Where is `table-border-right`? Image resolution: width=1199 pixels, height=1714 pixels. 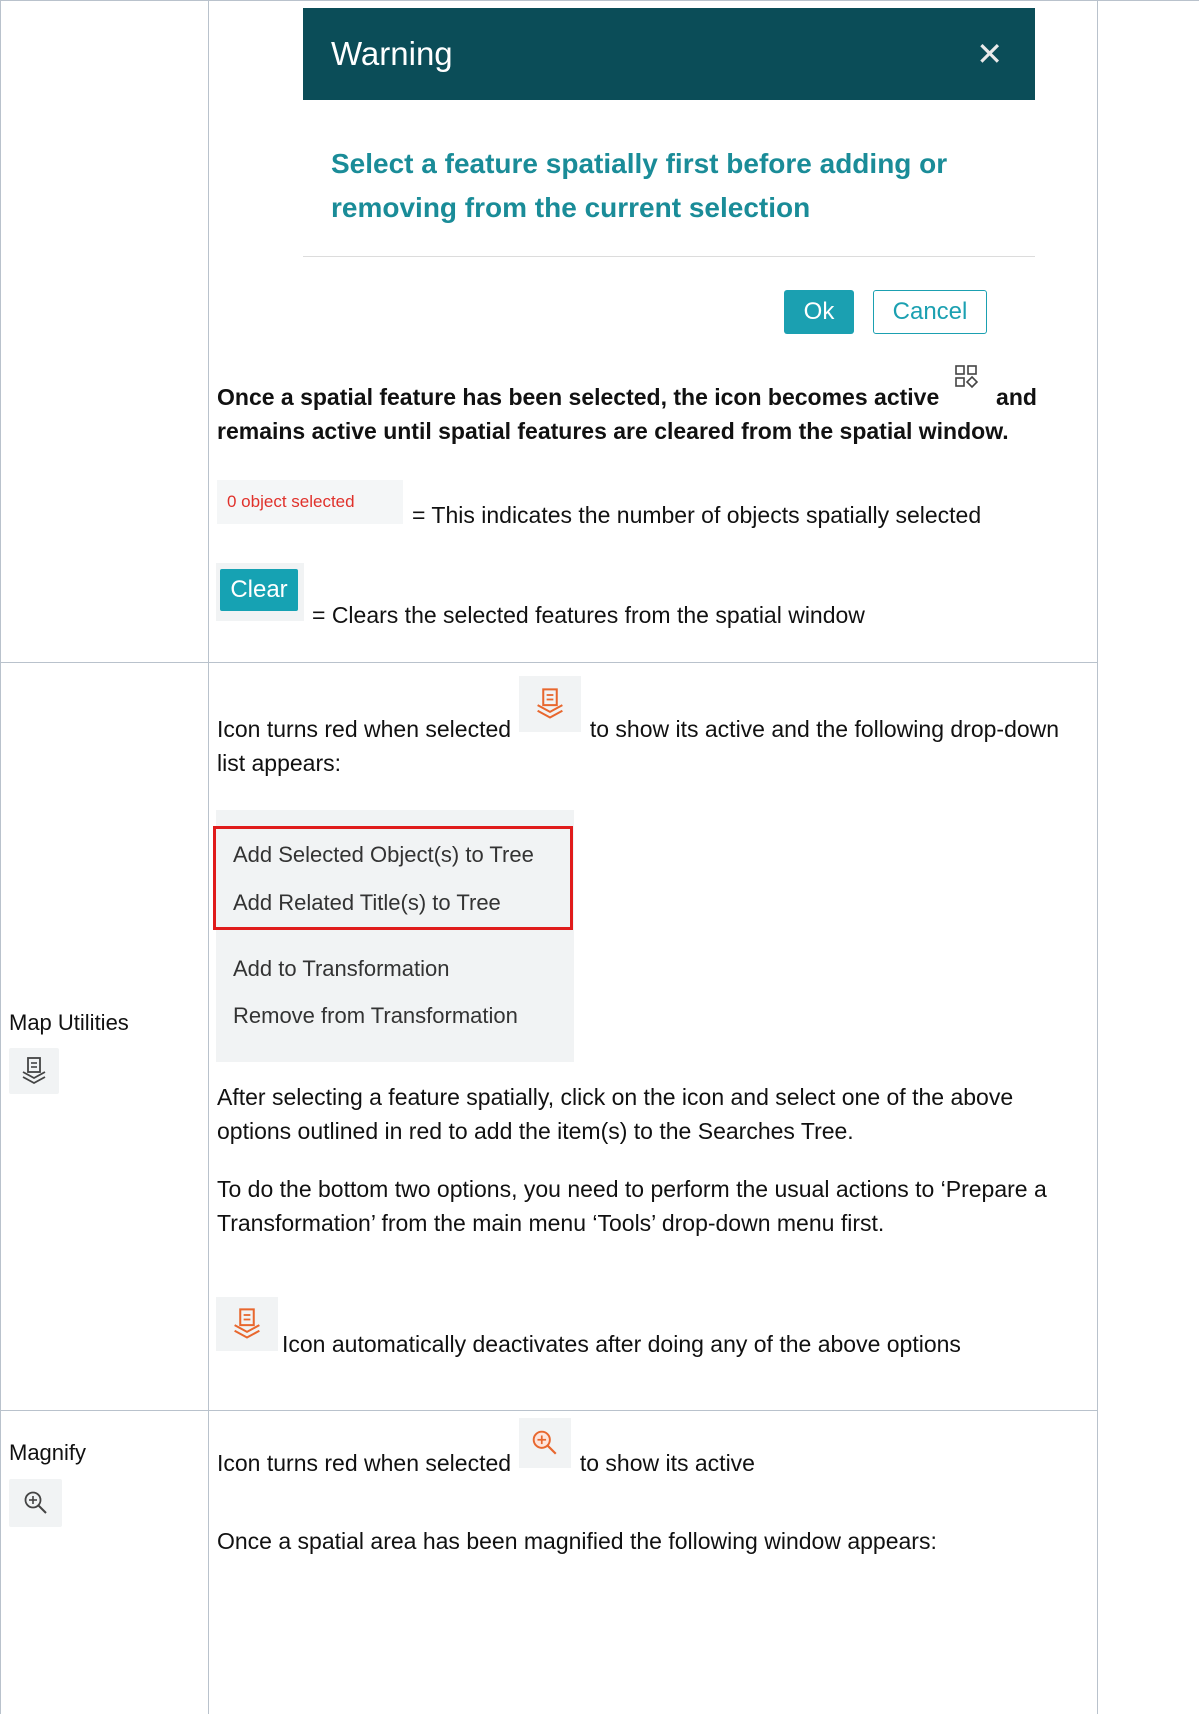
table-border-right is located at coordinates (1097, 857).